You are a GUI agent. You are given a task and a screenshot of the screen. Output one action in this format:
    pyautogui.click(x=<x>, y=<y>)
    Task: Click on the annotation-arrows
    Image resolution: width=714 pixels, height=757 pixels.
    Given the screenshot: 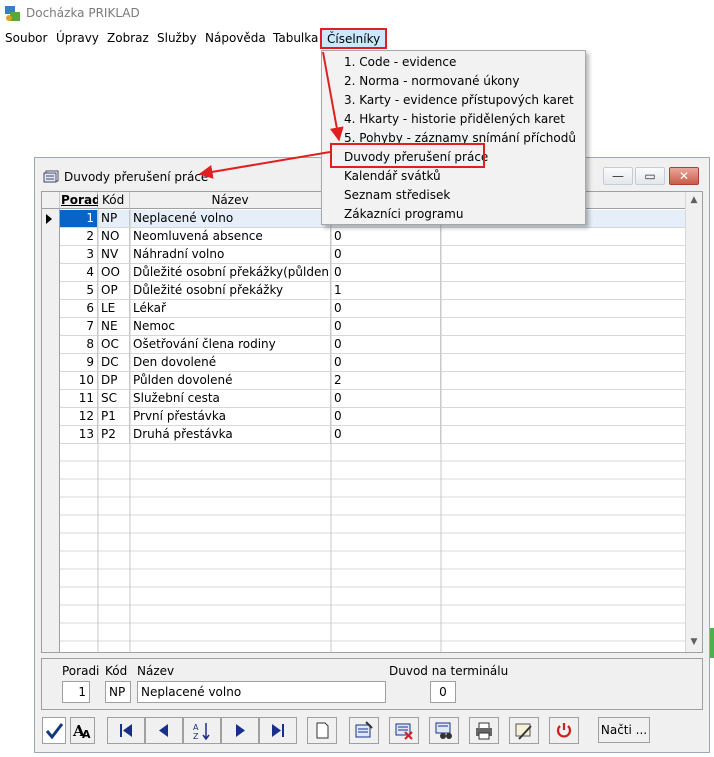 What is the action you would take?
    pyautogui.click(x=271, y=115)
    